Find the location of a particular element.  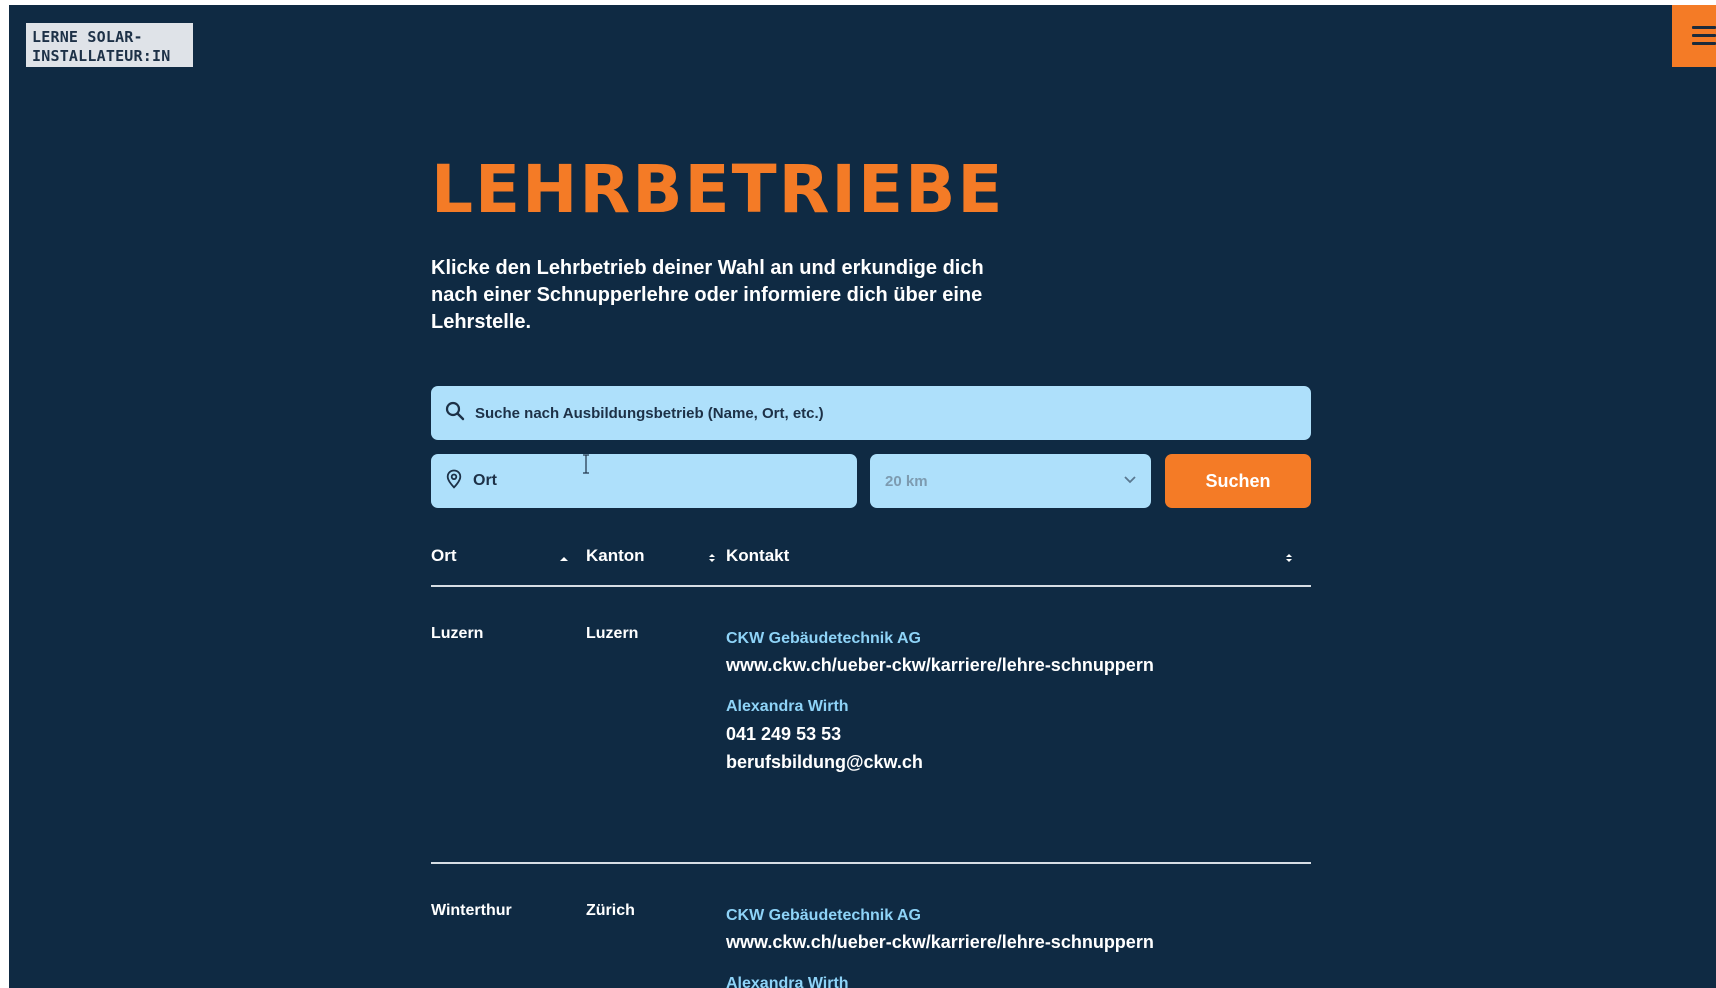

site-logo: LERNE SOLAR- INSTALLATEUR:IN is located at coordinates (109, 45).